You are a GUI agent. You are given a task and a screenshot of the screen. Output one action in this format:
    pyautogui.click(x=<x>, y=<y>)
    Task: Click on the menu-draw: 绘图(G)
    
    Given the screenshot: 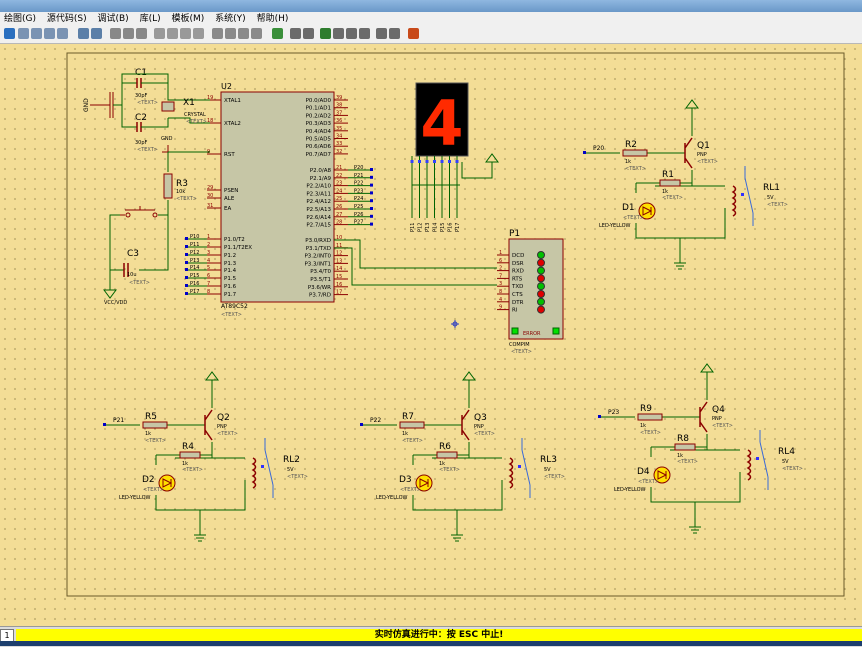 What is the action you would take?
    pyautogui.click(x=20, y=19)
    